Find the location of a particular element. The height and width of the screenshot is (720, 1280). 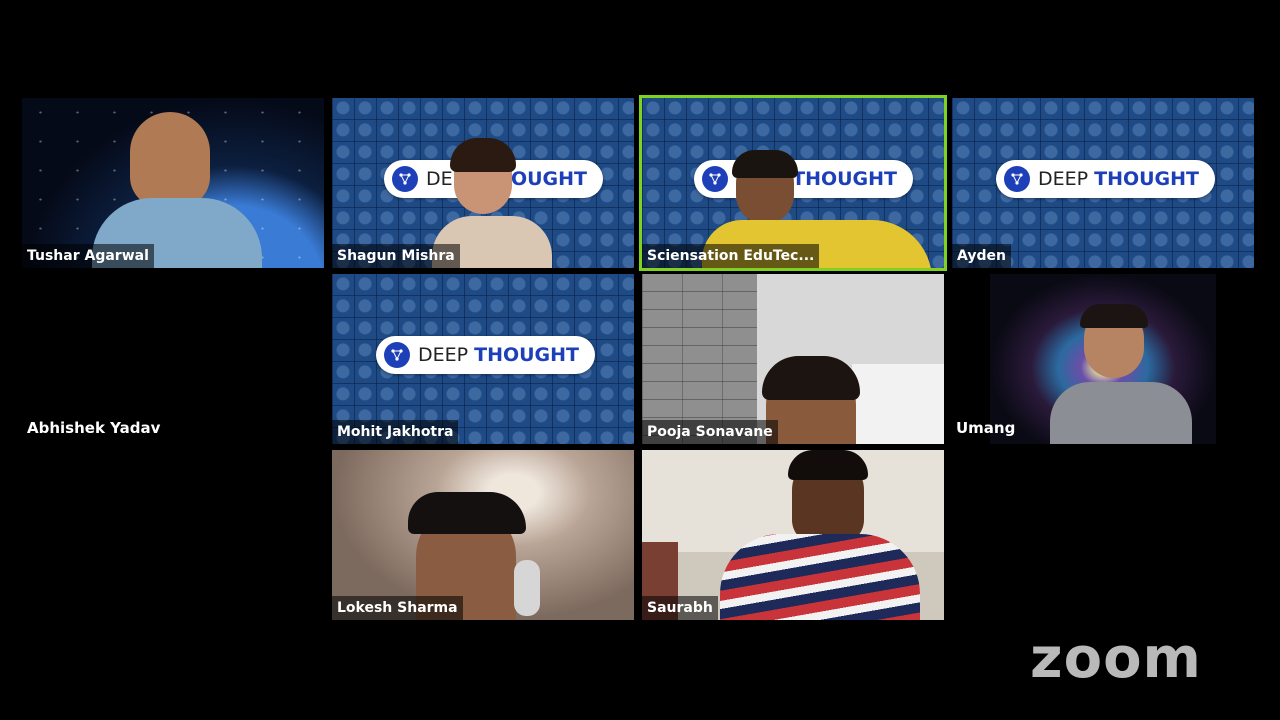

video-tile-umang: Umang is located at coordinates (1103, 359).